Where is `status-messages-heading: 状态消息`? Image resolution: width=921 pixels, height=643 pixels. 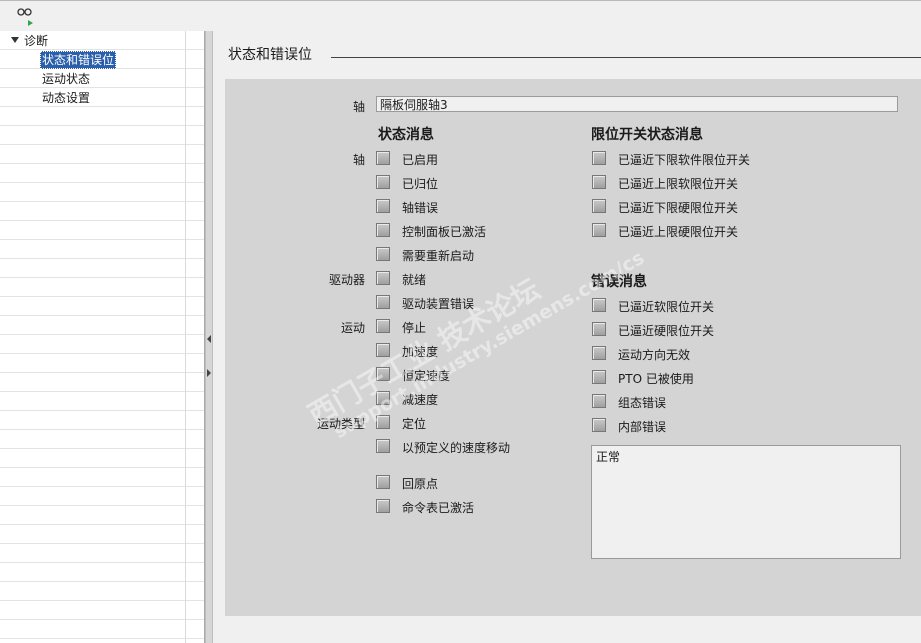
status-messages-heading: 状态消息 is located at coordinates (406, 135).